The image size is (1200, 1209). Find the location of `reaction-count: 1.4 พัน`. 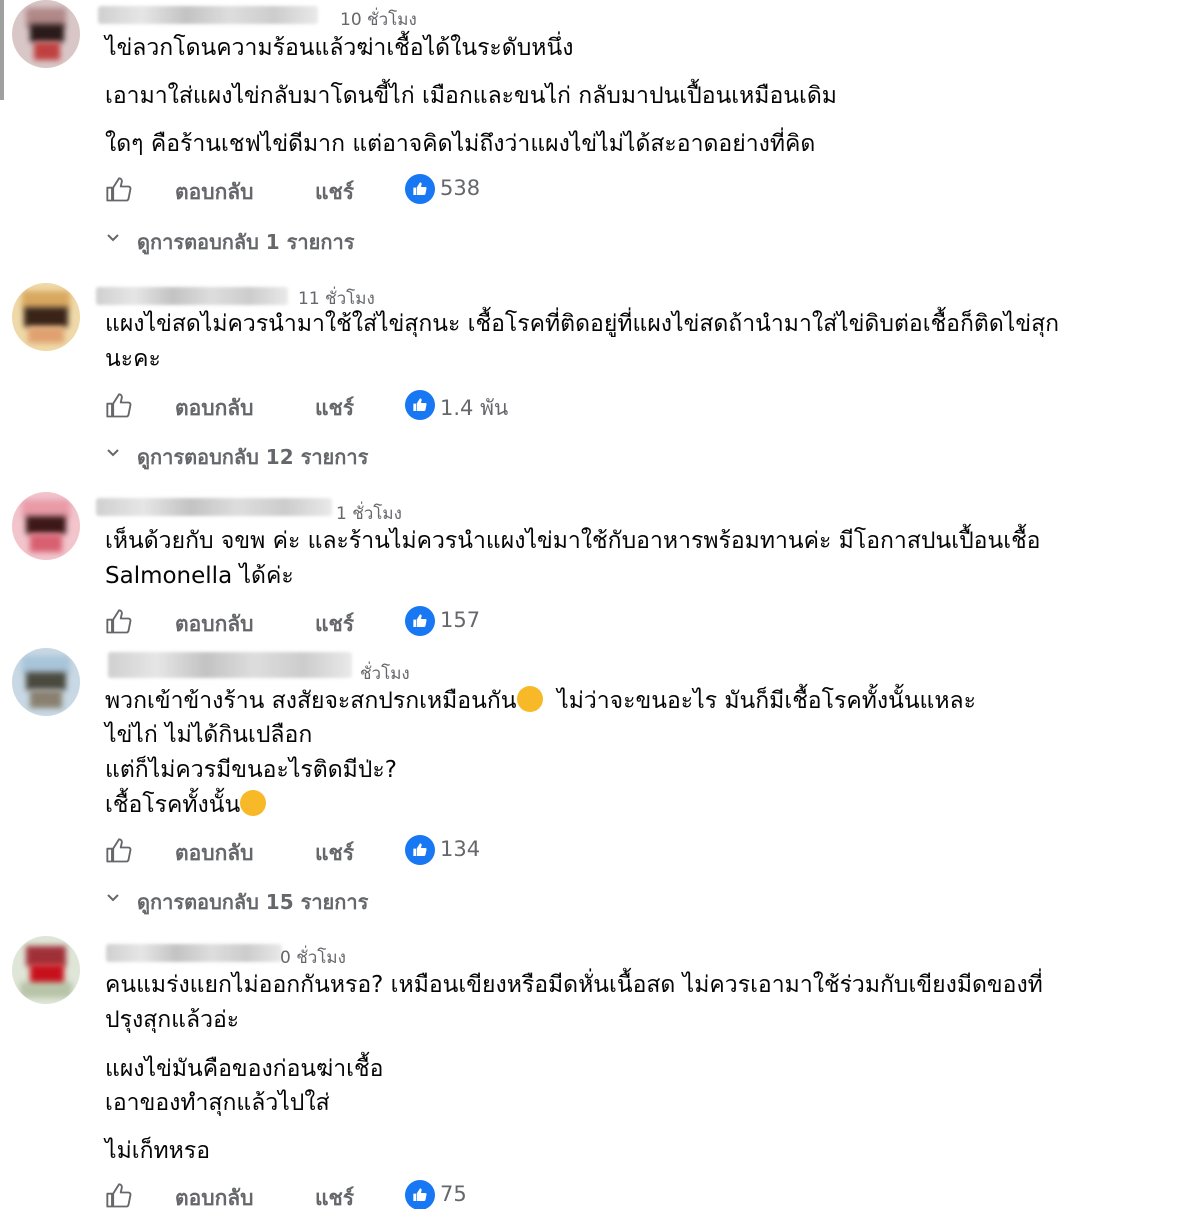

reaction-count: 1.4 พัน is located at coordinates (474, 408).